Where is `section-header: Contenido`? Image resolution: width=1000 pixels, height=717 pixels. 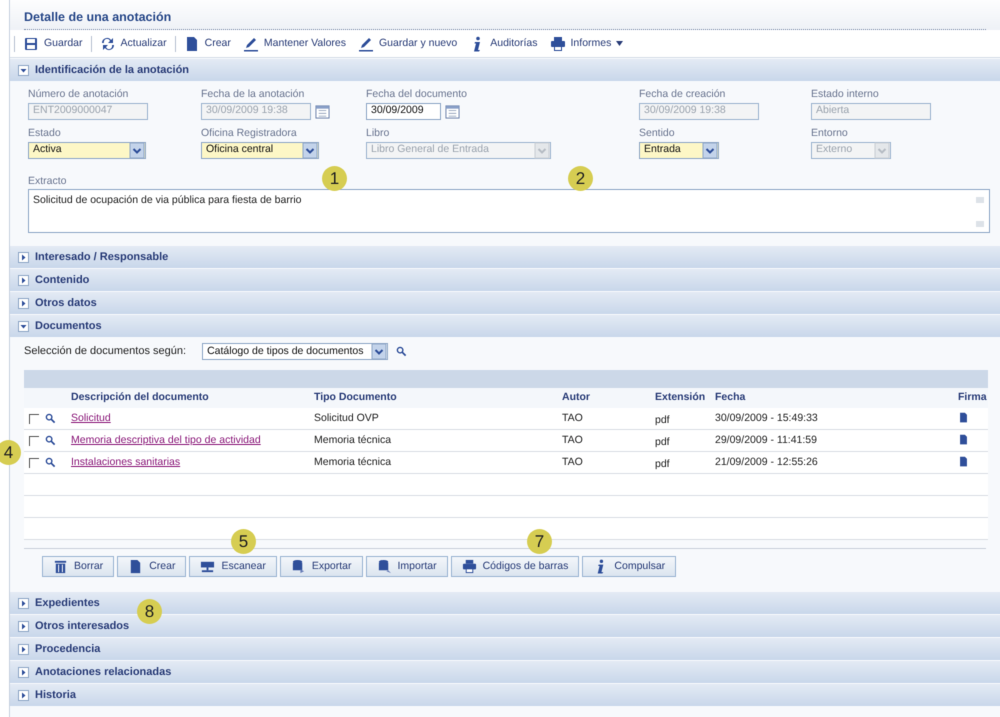
section-header: Contenido is located at coordinates (505, 280).